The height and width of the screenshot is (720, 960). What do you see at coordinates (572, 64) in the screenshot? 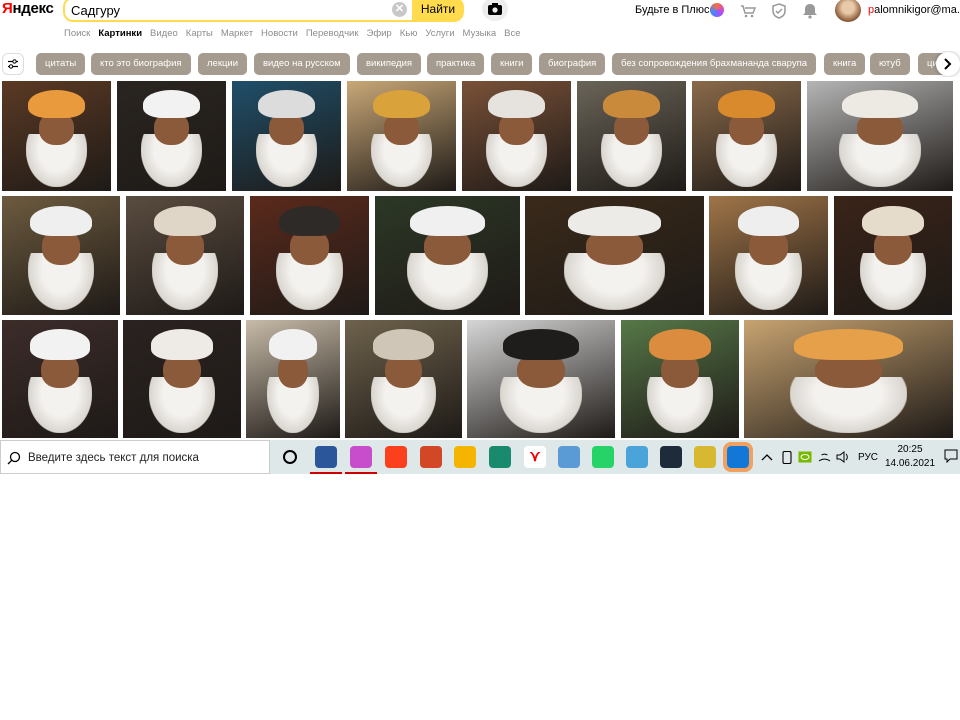
I see `related-query-chip: биография` at bounding box center [572, 64].